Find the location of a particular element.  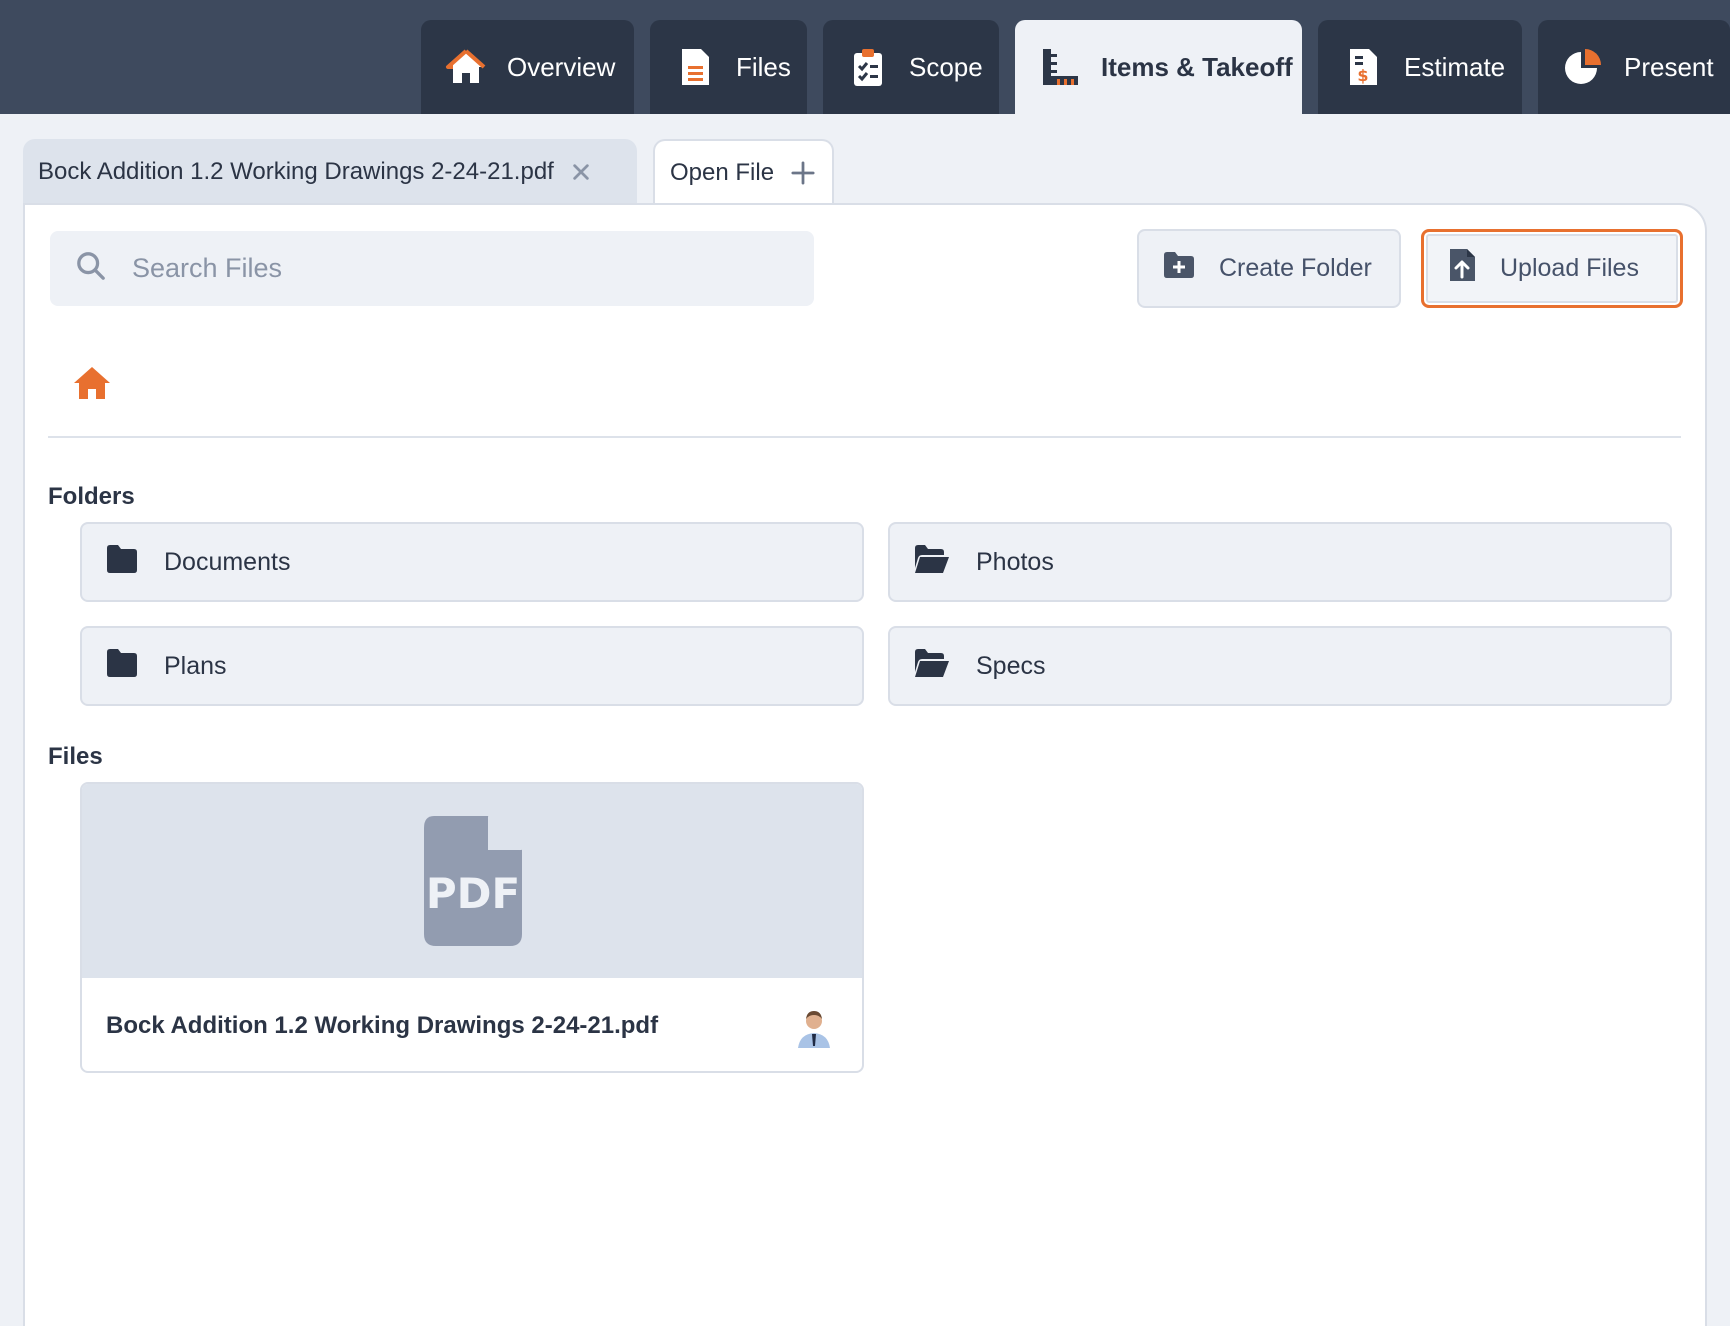

tab-files: Files is located at coordinates (728, 67).